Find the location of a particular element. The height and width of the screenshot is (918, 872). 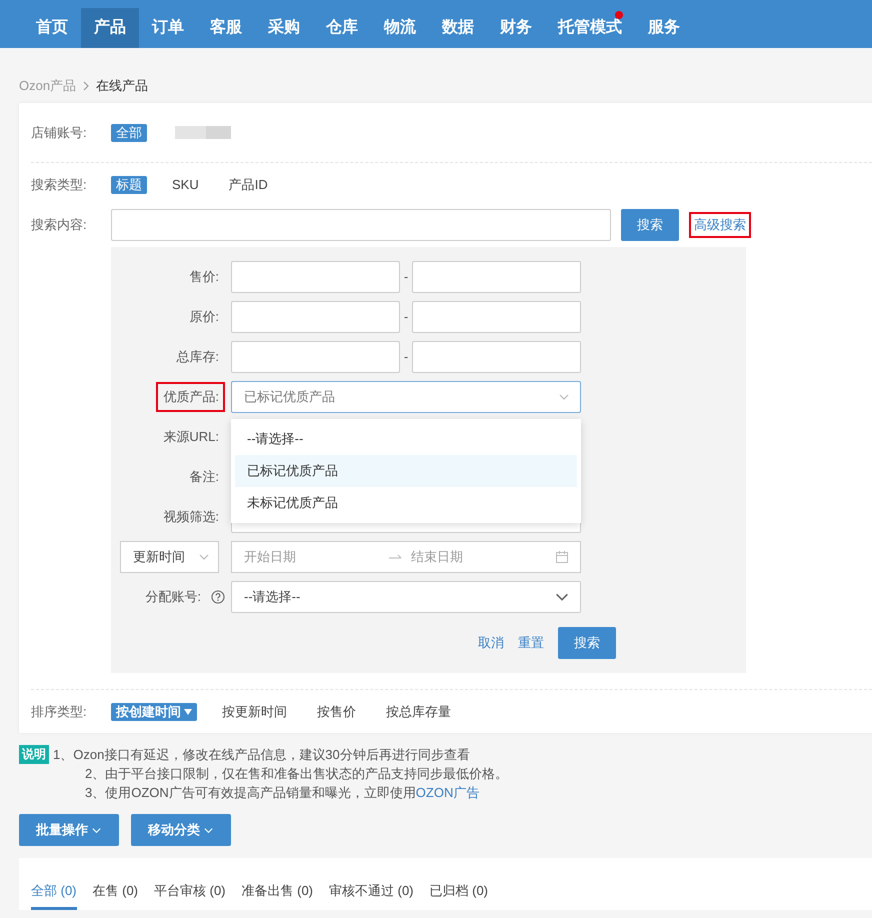

filter-label: 搜索类型: is located at coordinates (59, 185).